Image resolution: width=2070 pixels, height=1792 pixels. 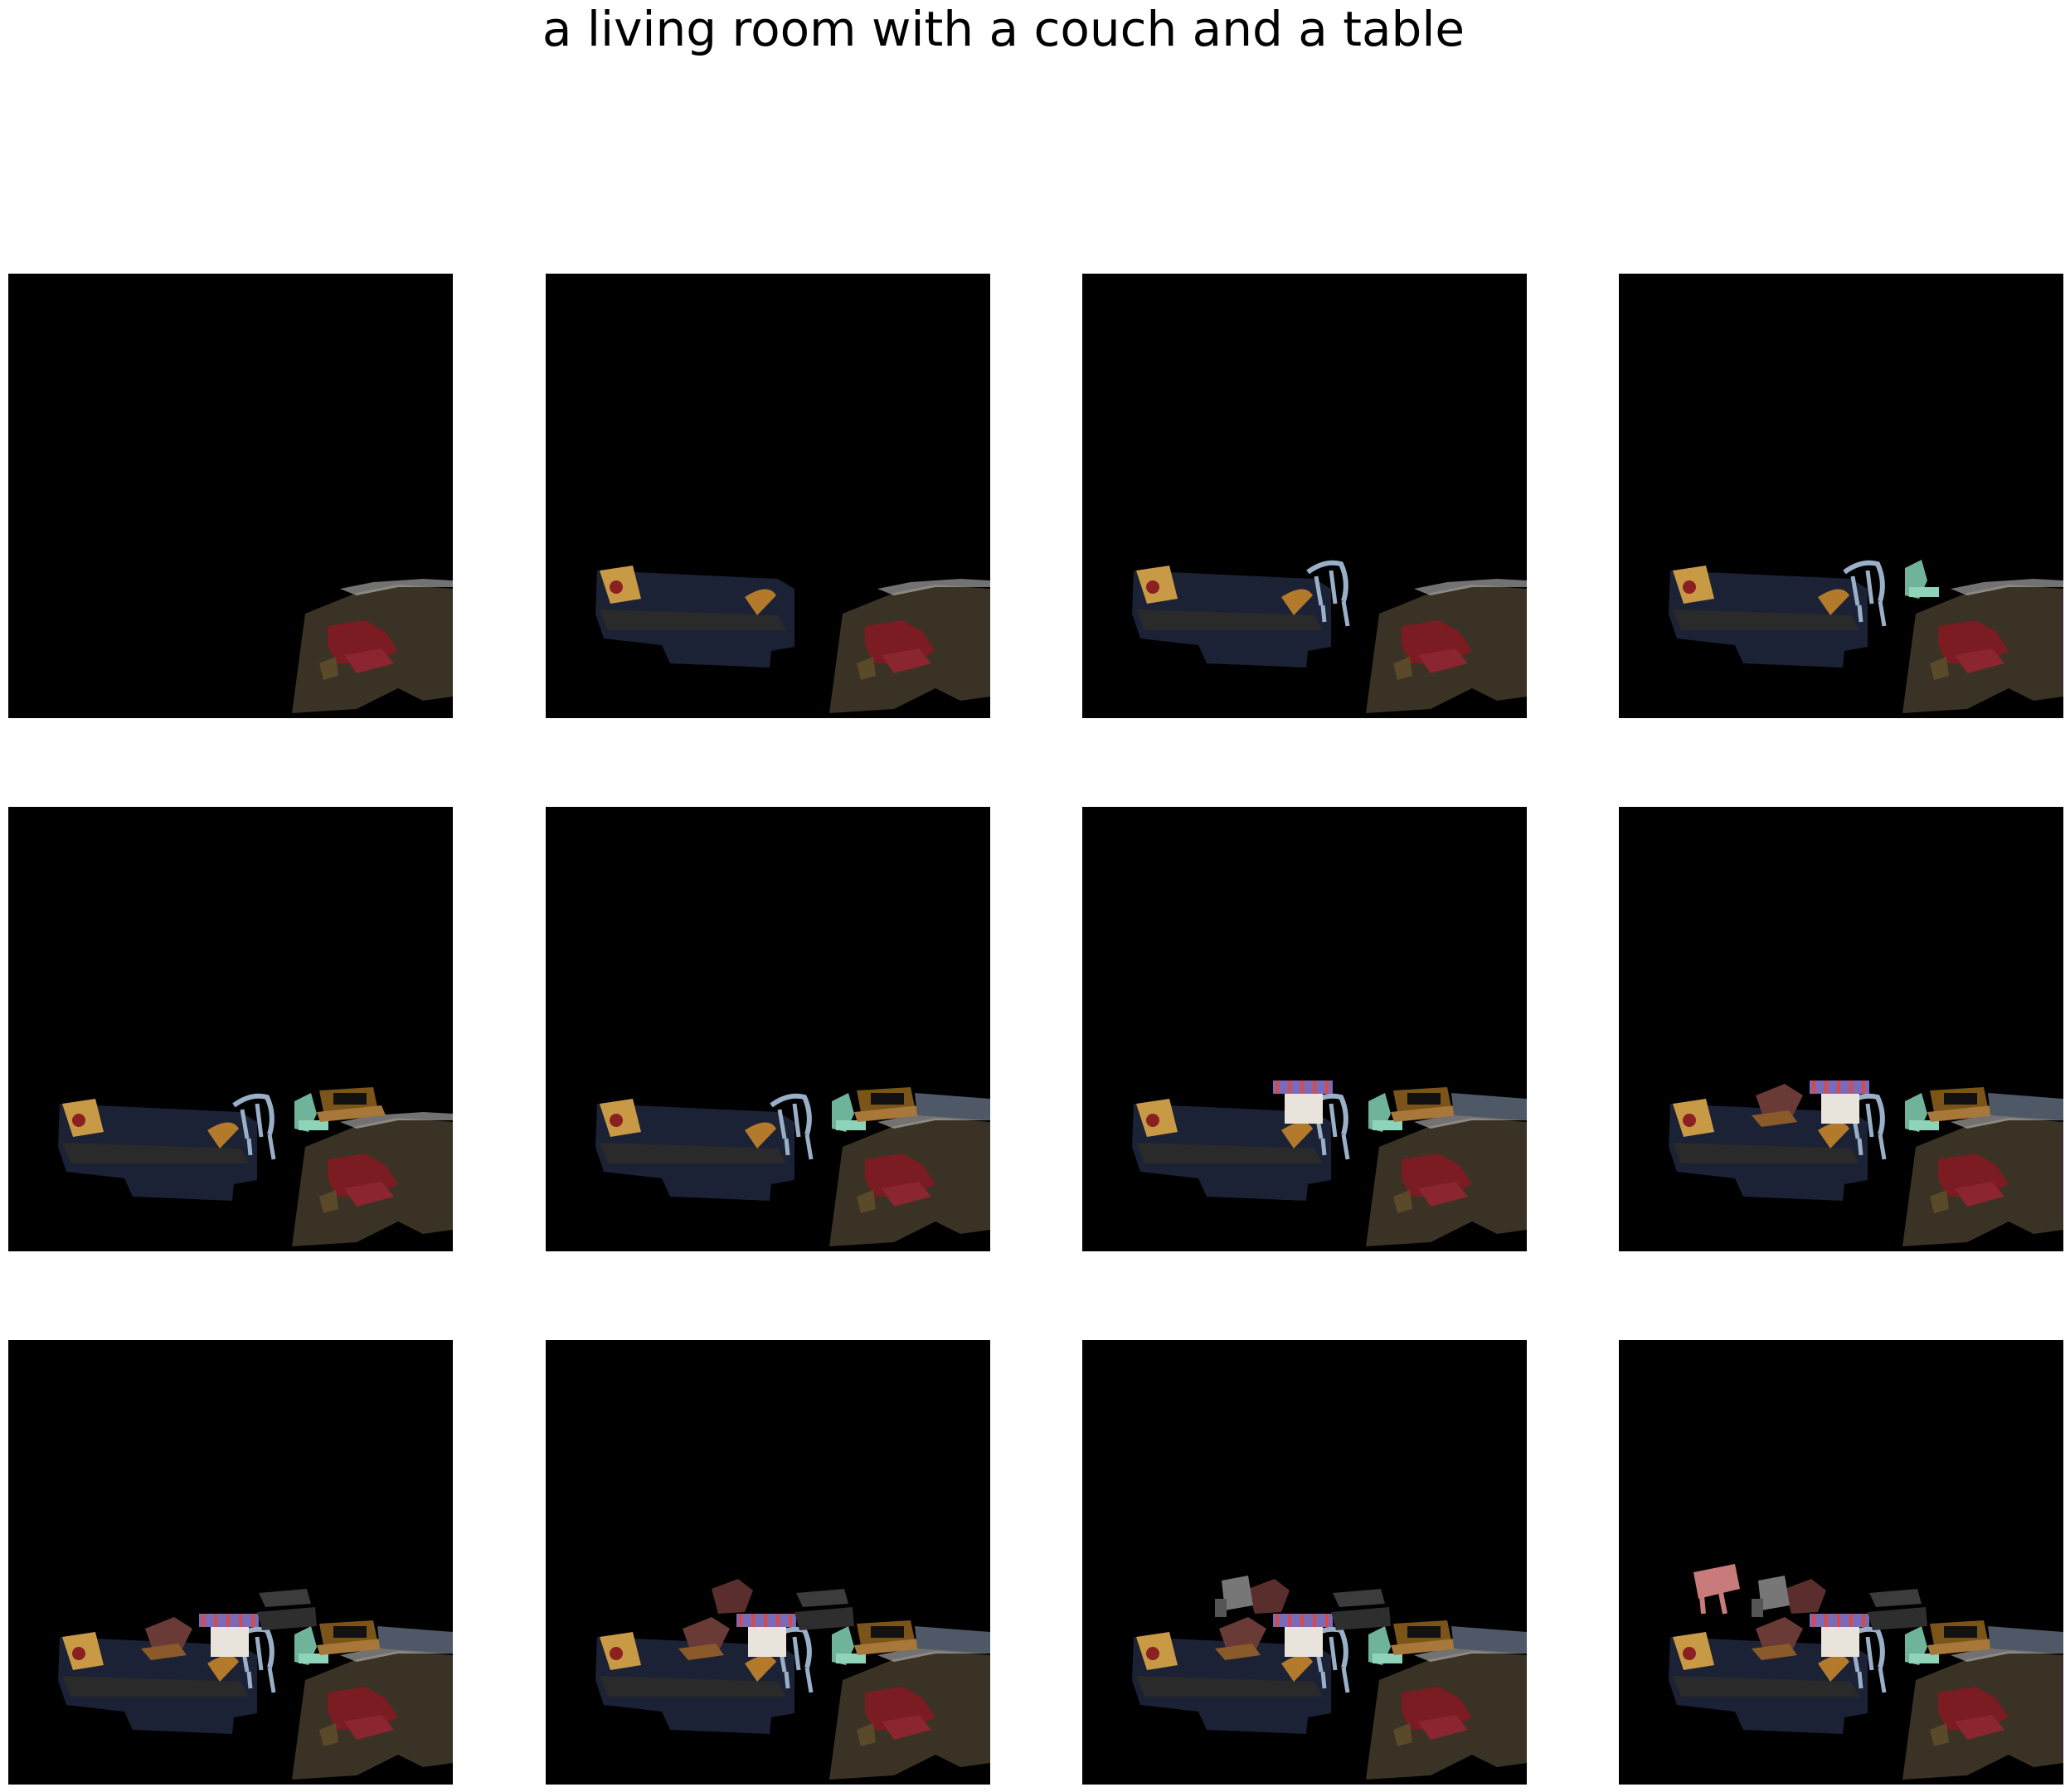 I want to click on figure-title: a living room with a couch and a table, so click(x=1004, y=29).